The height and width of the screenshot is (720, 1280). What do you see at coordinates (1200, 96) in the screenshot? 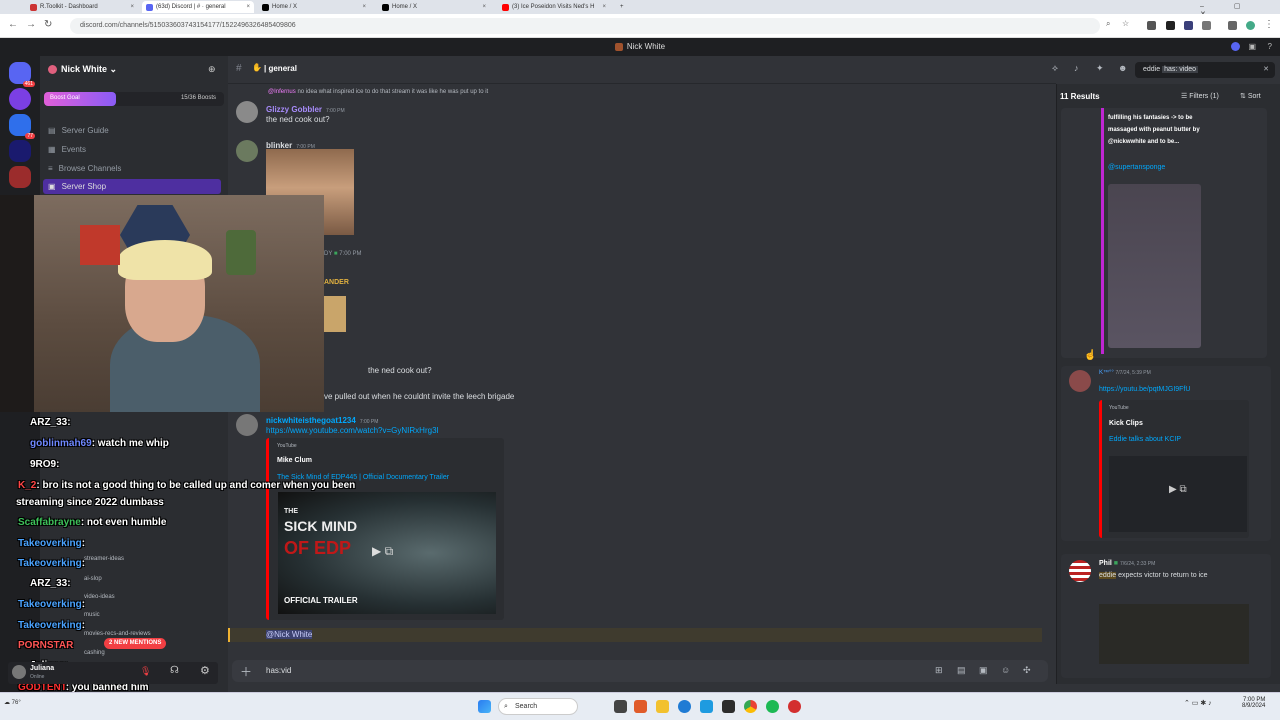
I see `filters-button: ☰ Filters (1)` at bounding box center [1200, 96].